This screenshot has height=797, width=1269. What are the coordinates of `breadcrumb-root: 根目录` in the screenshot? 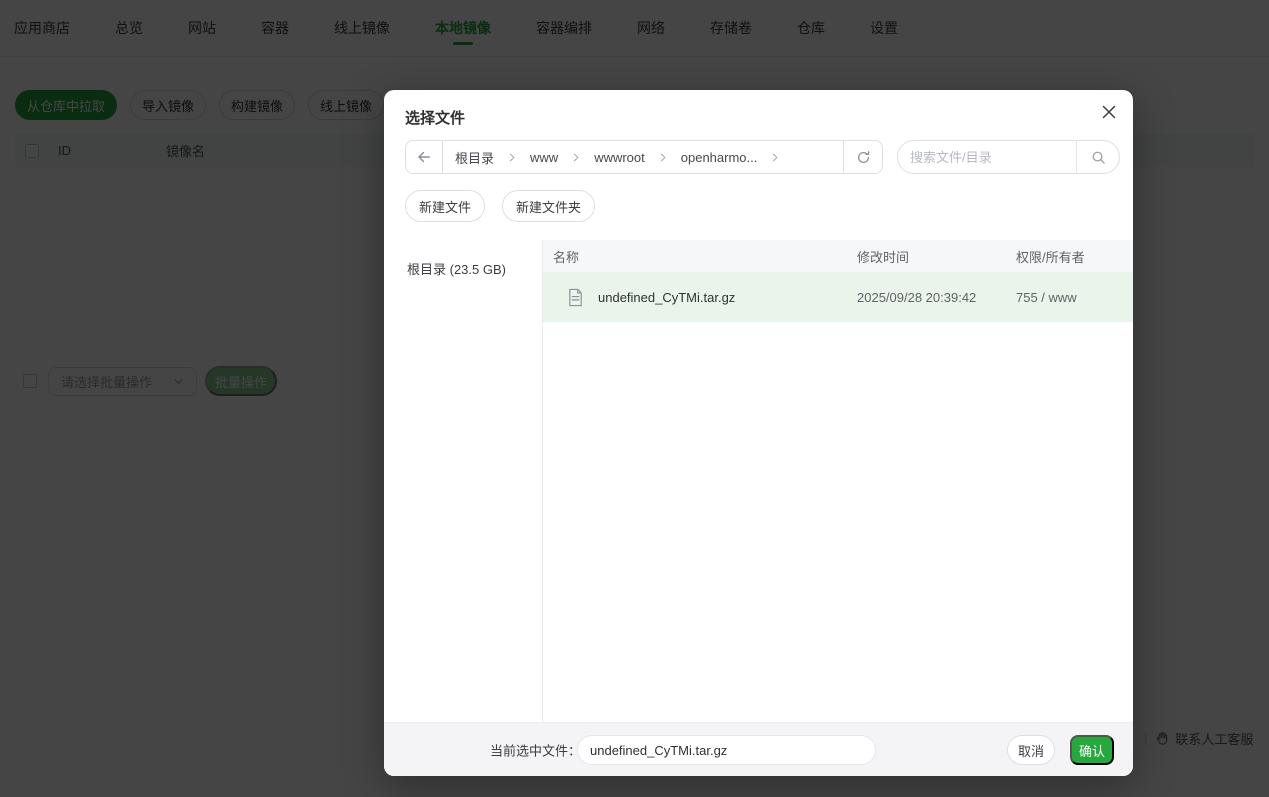 It's located at (474, 157).